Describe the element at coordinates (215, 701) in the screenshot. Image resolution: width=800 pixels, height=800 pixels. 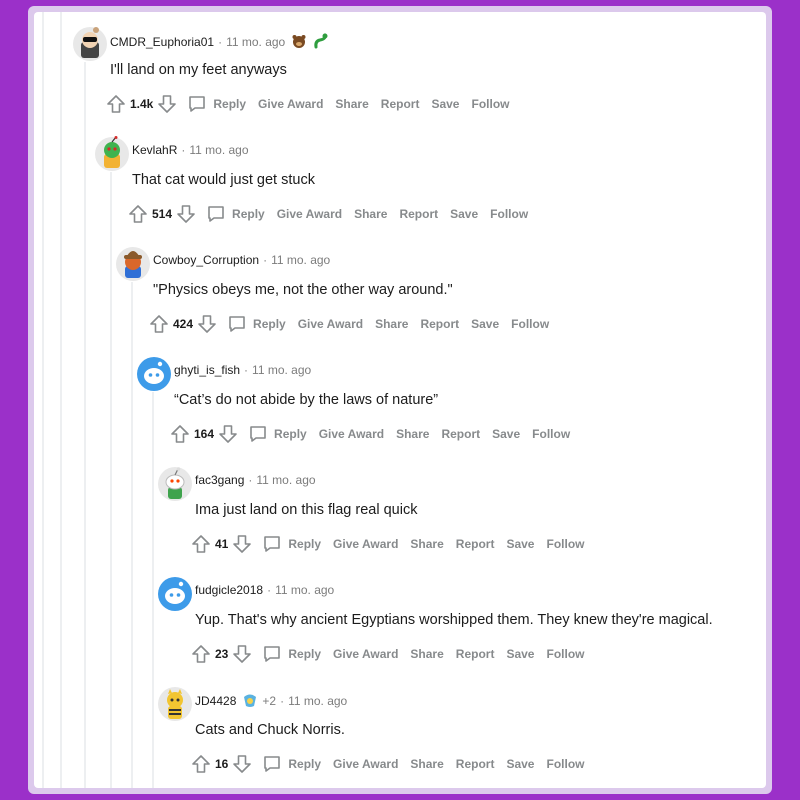
I see `author-link: JD4428` at that location.